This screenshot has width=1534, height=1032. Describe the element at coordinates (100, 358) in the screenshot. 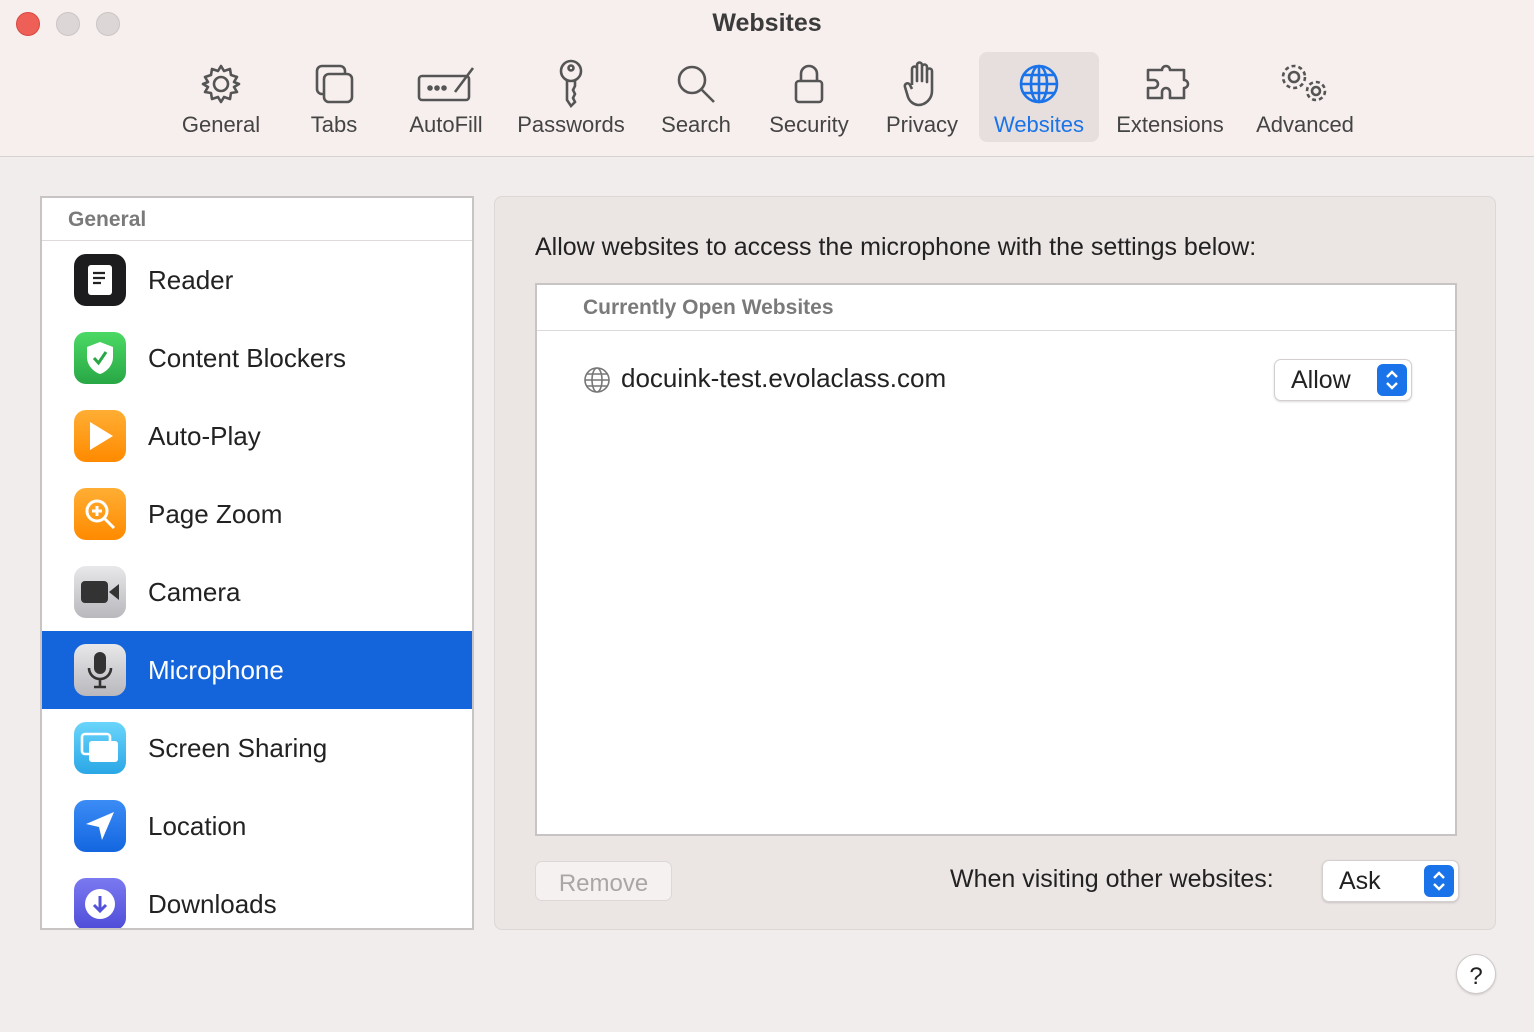

I see `shield-icon` at that location.